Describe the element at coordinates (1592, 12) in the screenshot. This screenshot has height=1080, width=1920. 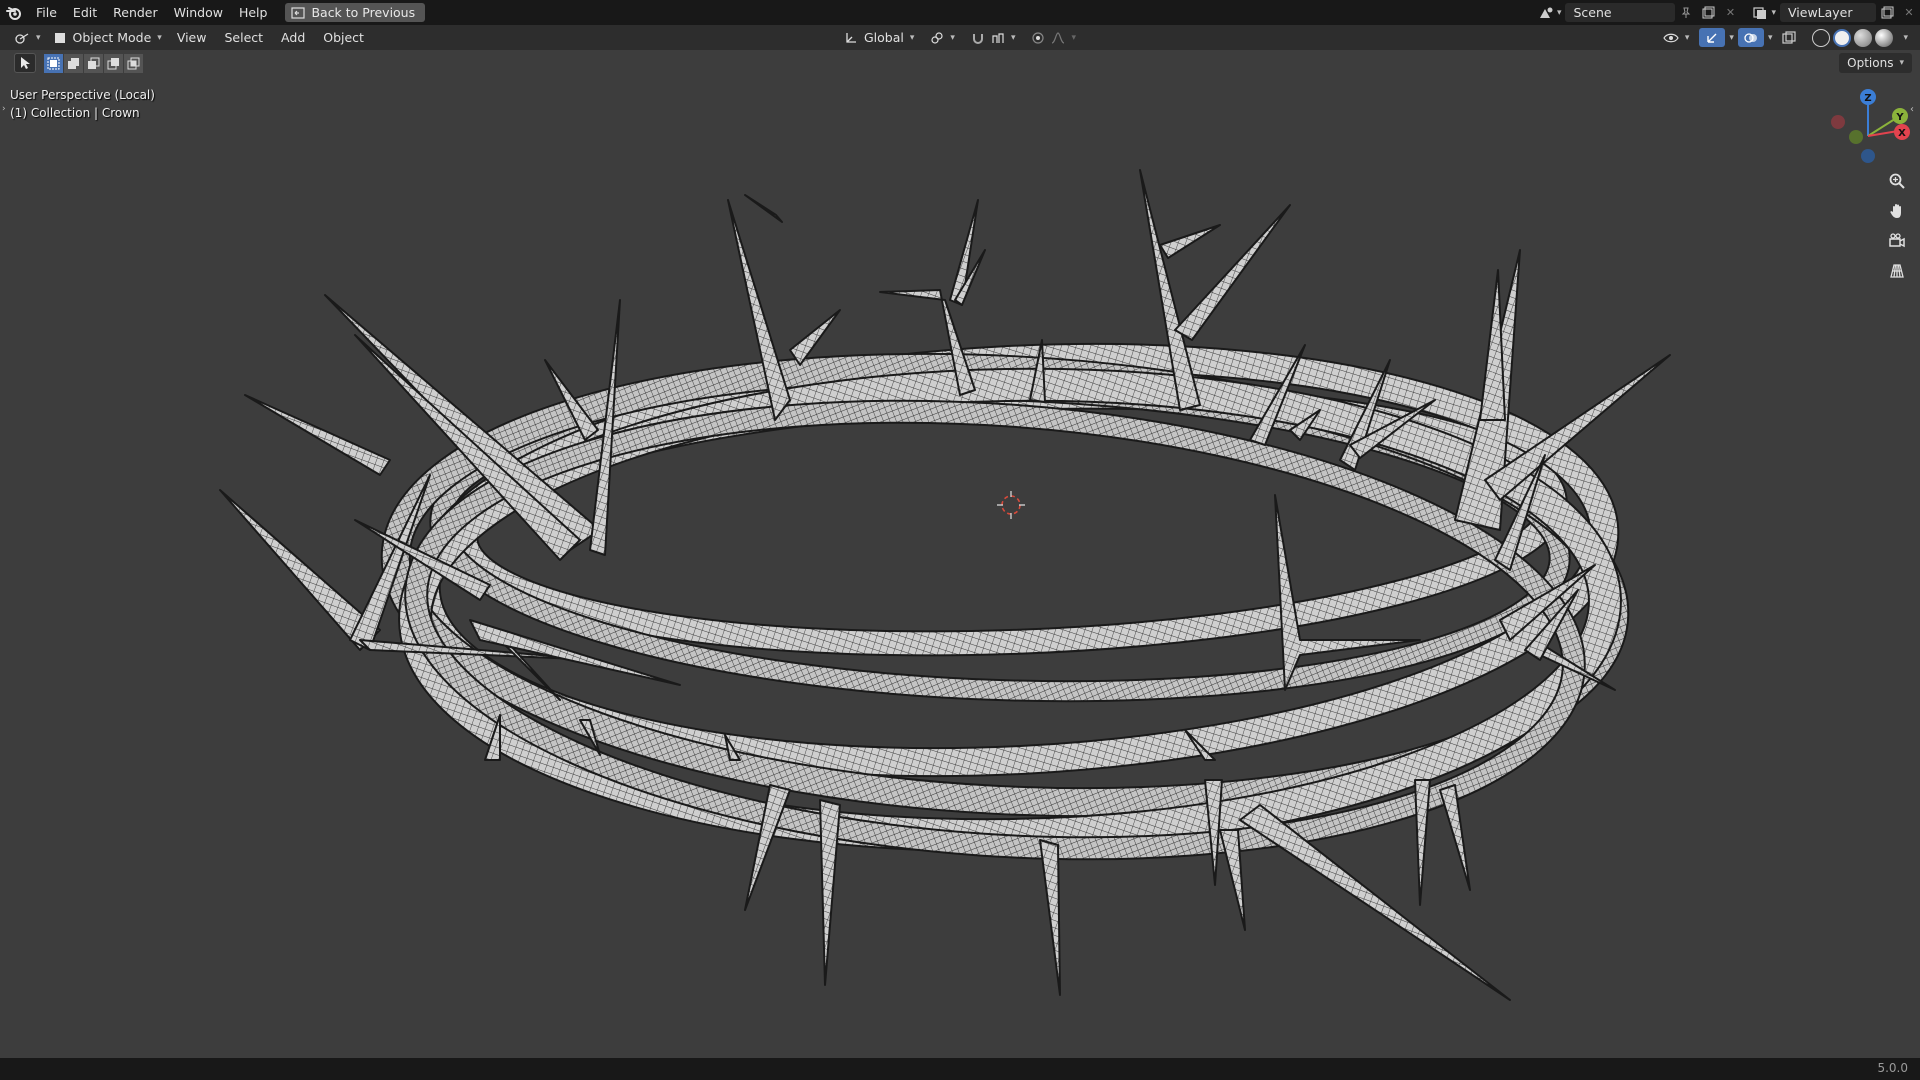
I see `scene-name-label: Scene` at that location.